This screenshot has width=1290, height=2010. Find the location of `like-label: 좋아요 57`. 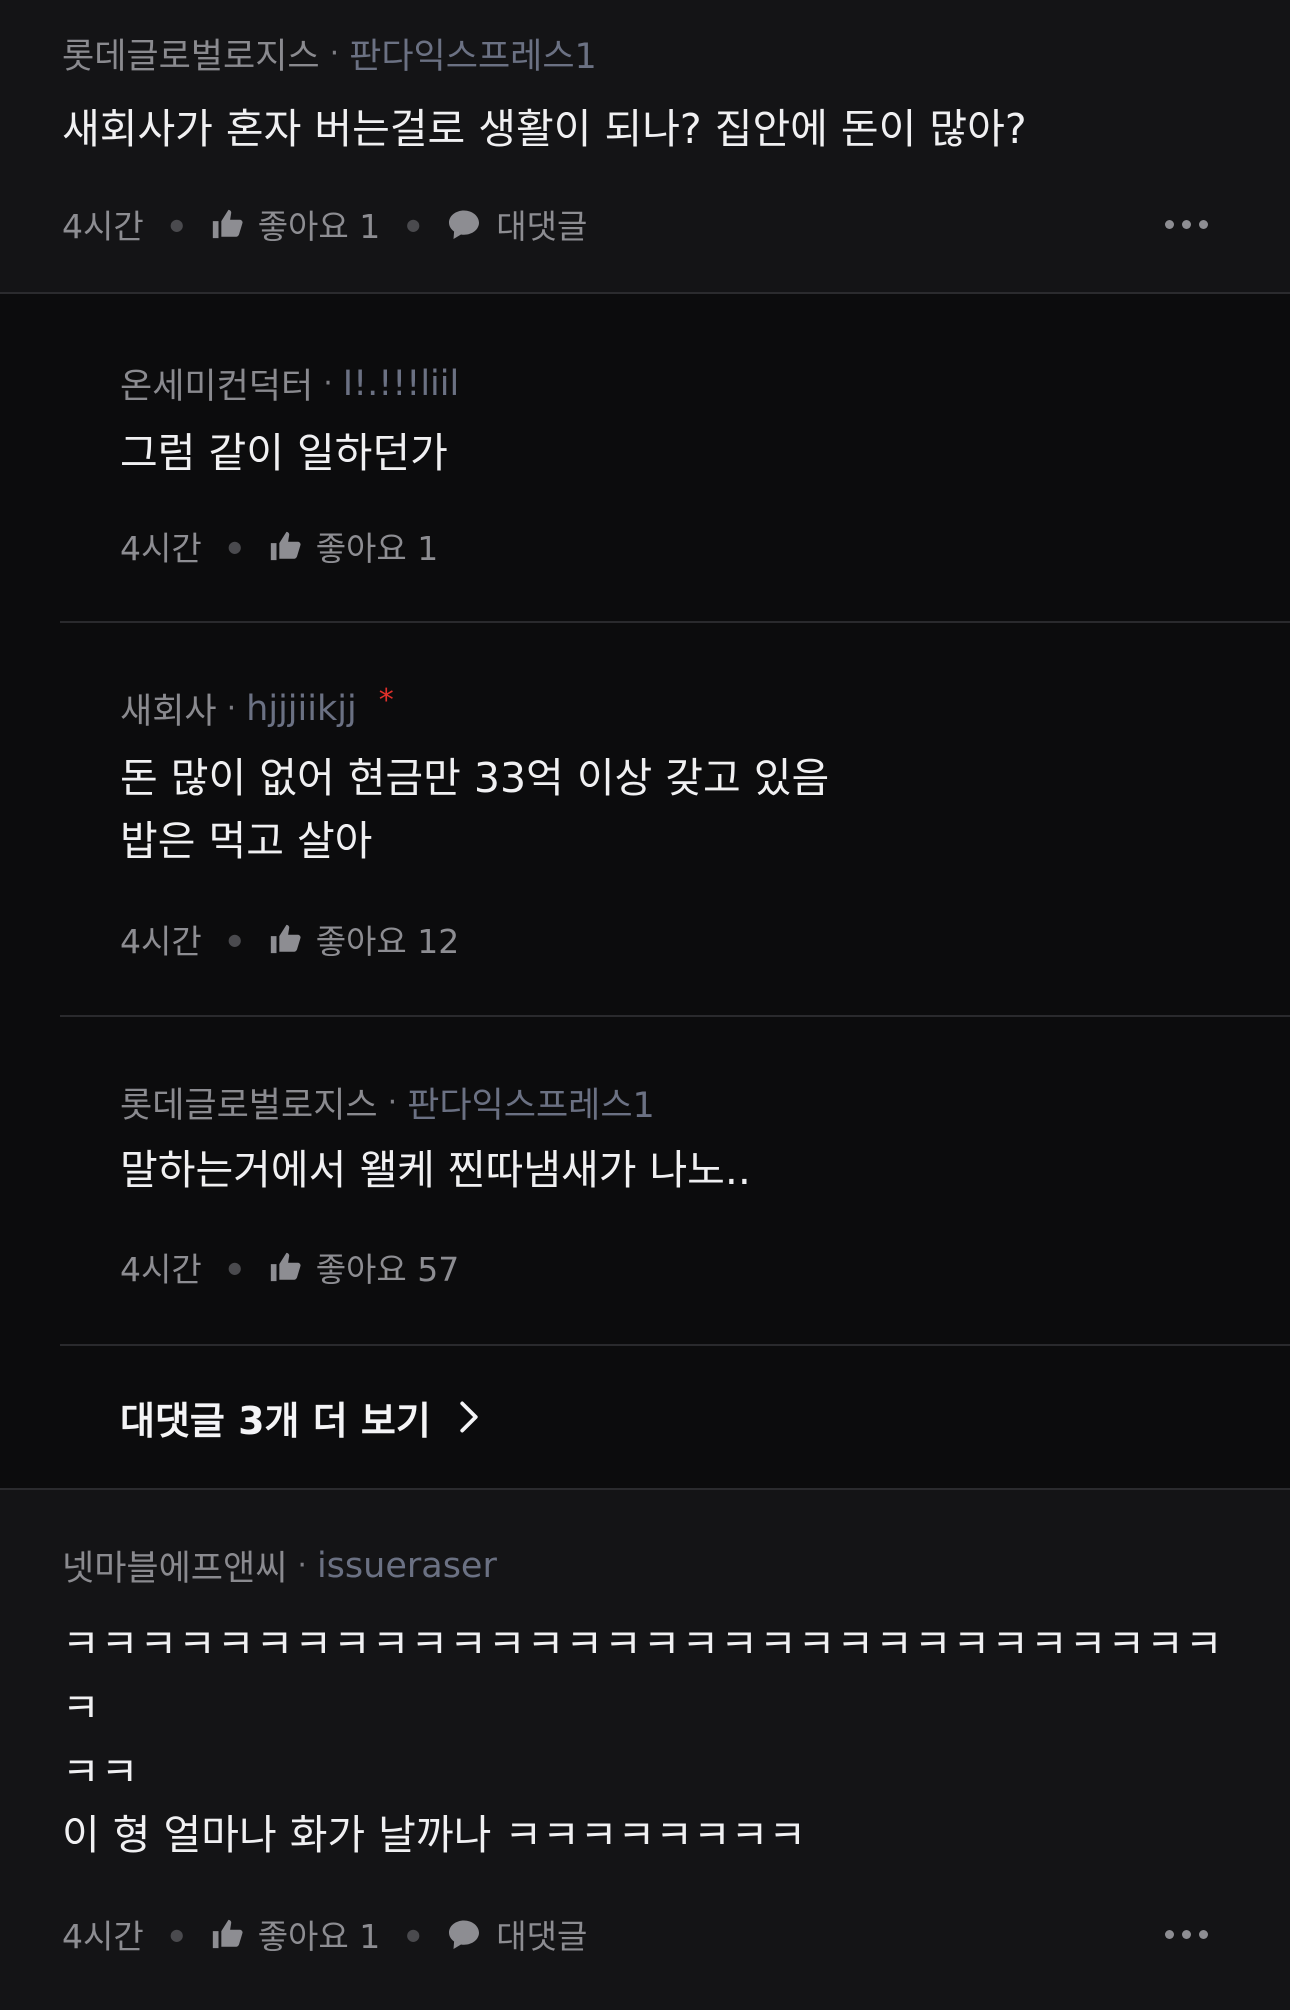

like-label: 좋아요 57 is located at coordinates (387, 1269).